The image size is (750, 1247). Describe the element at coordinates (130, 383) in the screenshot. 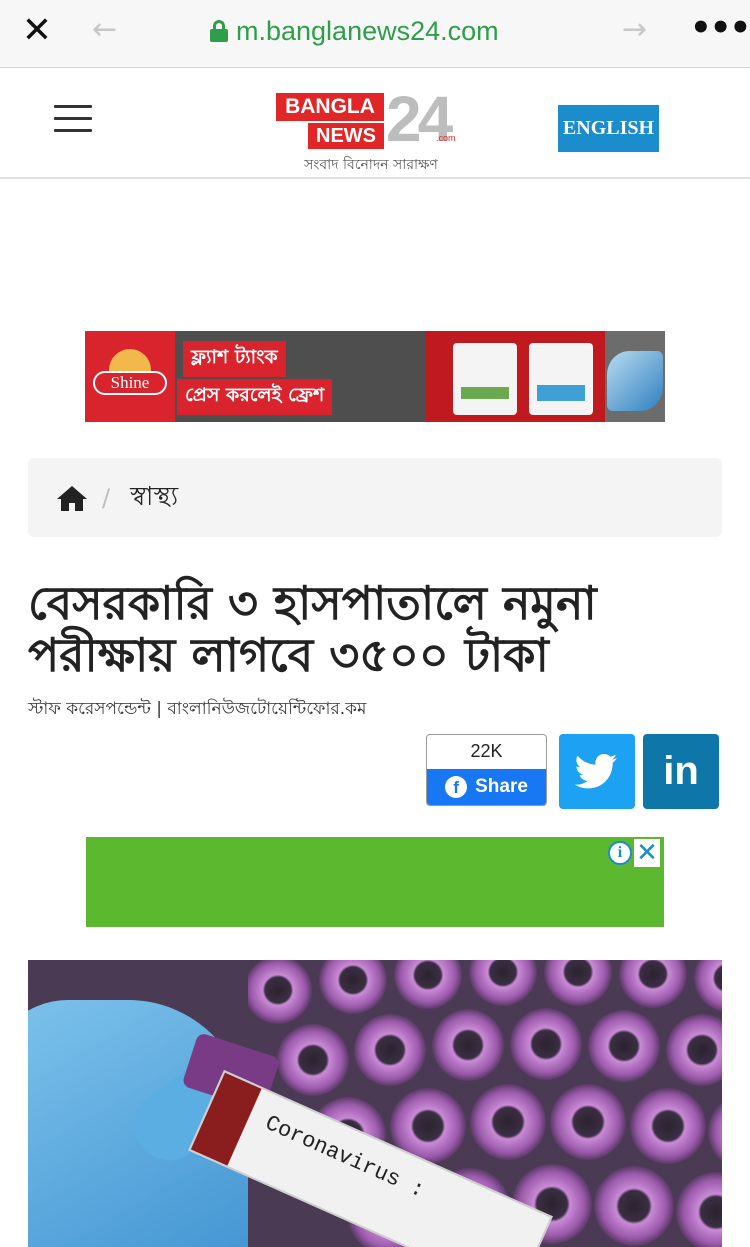

I see `ad-brand-name: Shine` at that location.